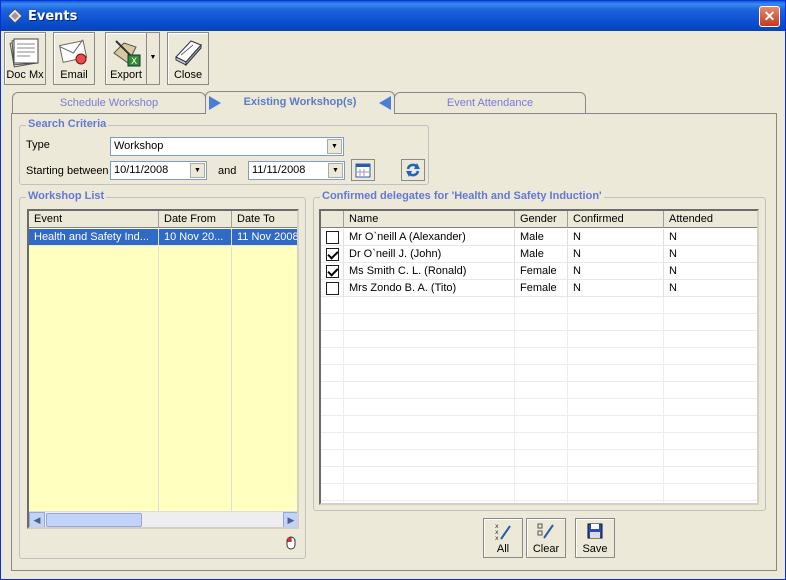 The height and width of the screenshot is (580, 786). What do you see at coordinates (74, 75) in the screenshot?
I see `email-label: Email` at bounding box center [74, 75].